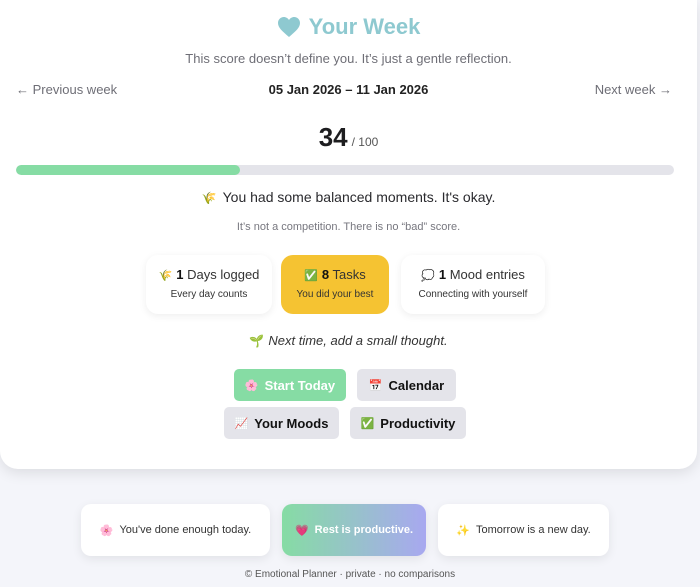 The height and width of the screenshot is (587, 700). I want to click on calendar-button: 📅 Calendar, so click(406, 385).